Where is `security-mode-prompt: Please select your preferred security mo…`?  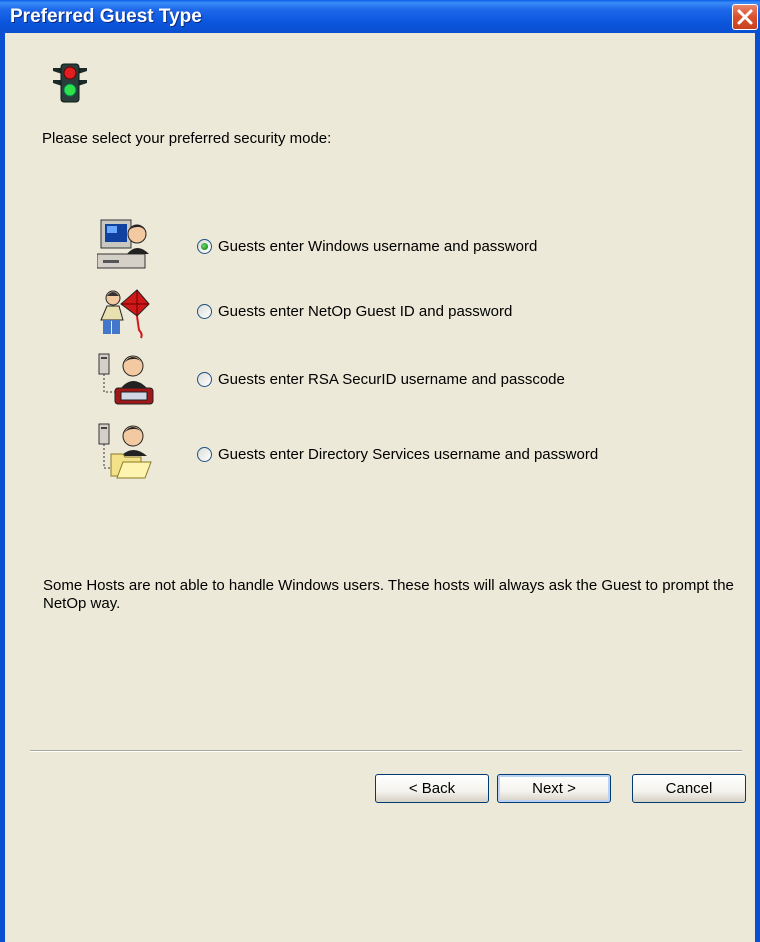
security-mode-prompt: Please select your preferred security mo… is located at coordinates (187, 138).